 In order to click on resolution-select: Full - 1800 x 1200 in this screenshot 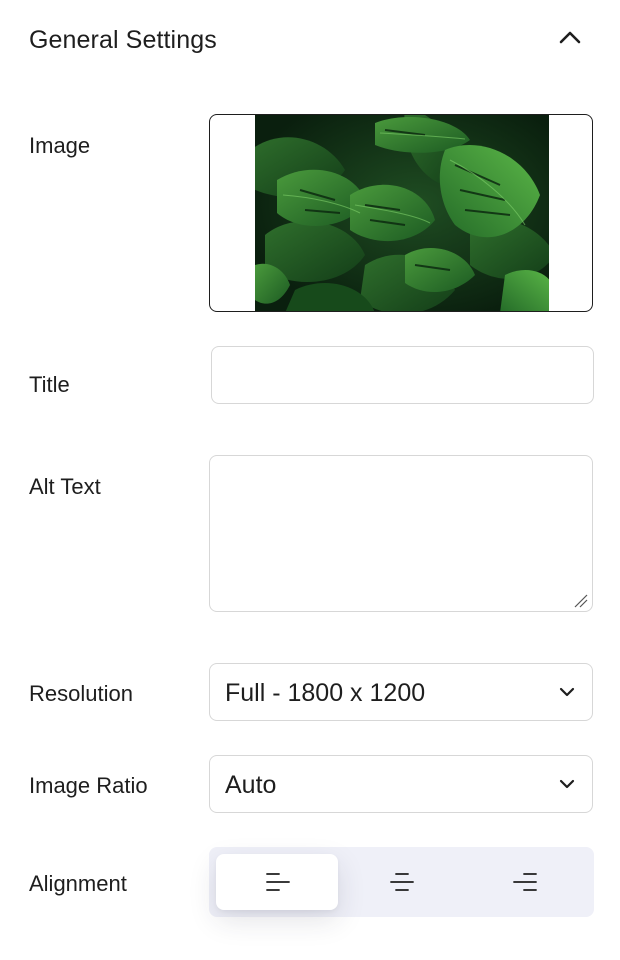, I will do `click(401, 692)`.